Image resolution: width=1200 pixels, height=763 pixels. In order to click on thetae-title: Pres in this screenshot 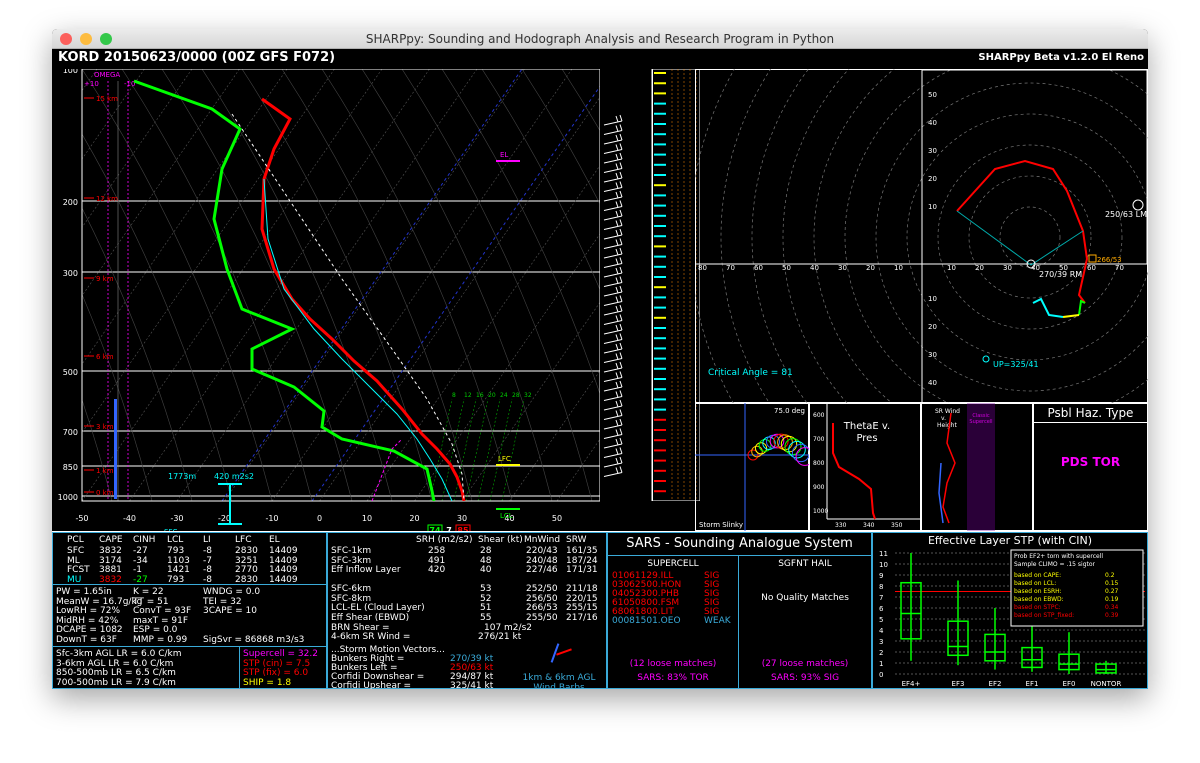, I will do `click(866, 438)`.